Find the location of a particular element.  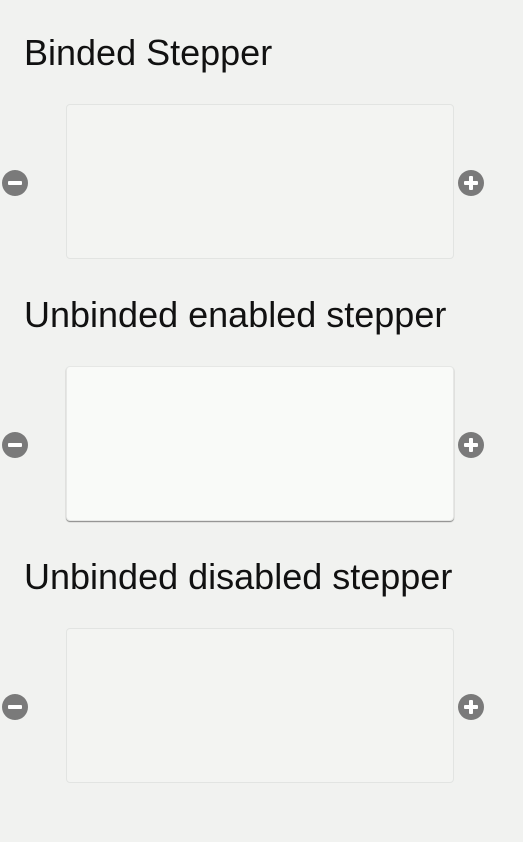

unbinded-disabled-stepper-title: Unbinded disabled stepper is located at coordinates (238, 576).